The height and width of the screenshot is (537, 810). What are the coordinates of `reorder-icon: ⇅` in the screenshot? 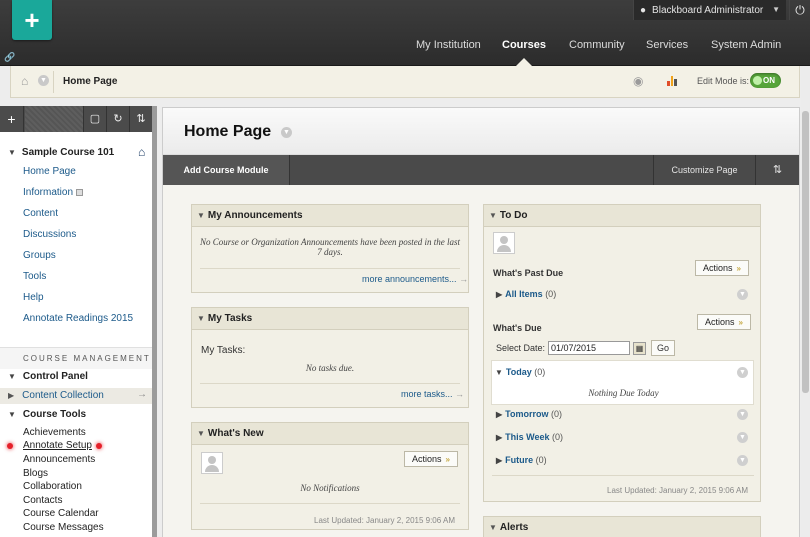 It's located at (140, 119).